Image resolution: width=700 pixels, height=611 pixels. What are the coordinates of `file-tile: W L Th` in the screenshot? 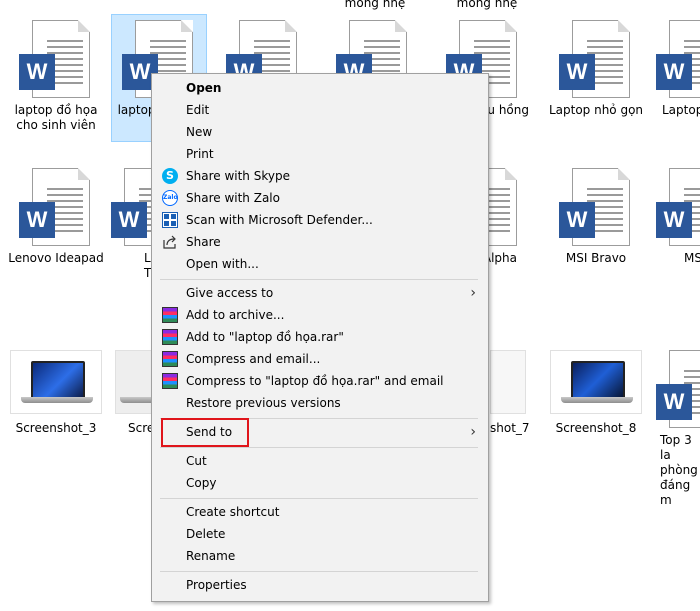 It's located at (131, 224).